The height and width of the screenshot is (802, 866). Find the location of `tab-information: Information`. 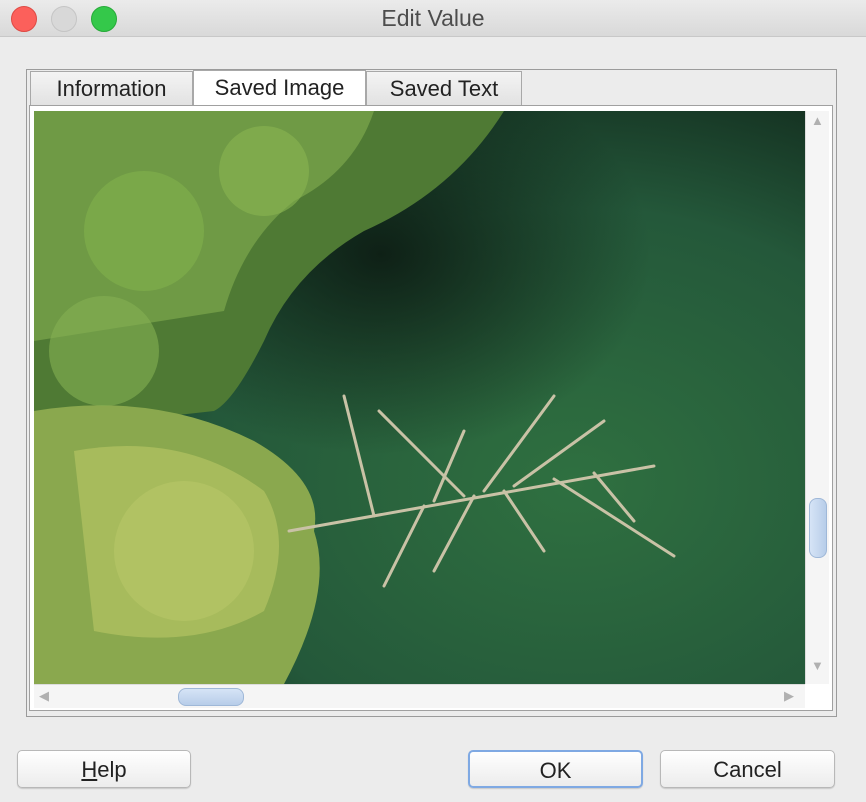

tab-information: Information is located at coordinates (111, 88).